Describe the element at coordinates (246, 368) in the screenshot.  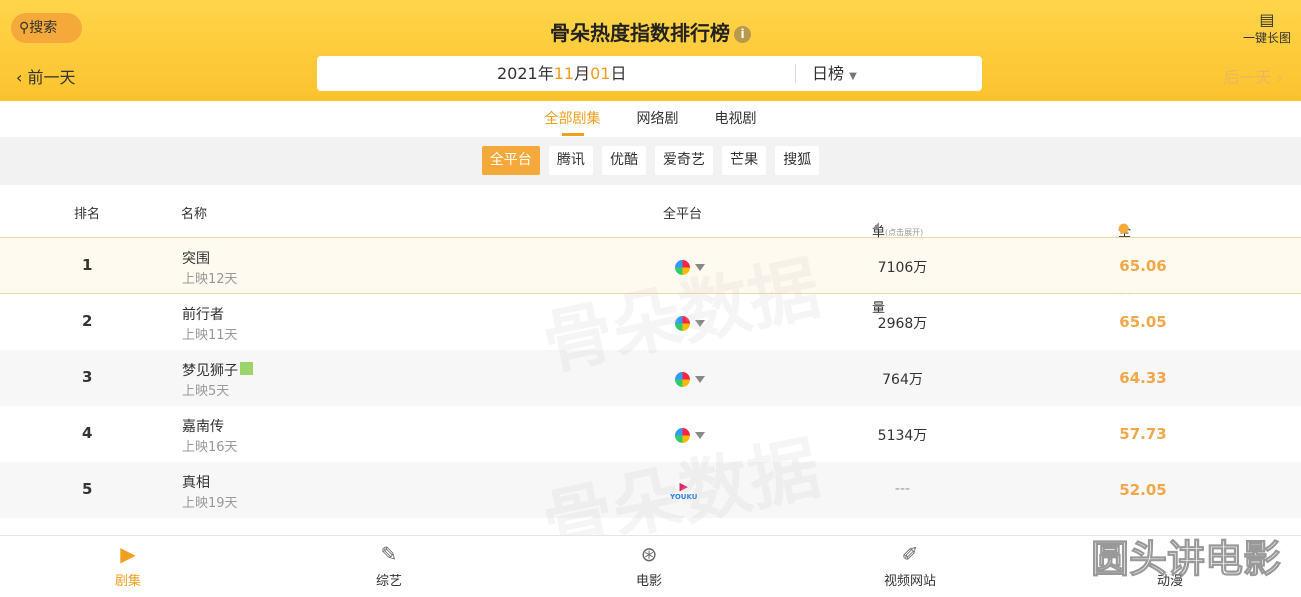
I see `new-badge-icon` at that location.